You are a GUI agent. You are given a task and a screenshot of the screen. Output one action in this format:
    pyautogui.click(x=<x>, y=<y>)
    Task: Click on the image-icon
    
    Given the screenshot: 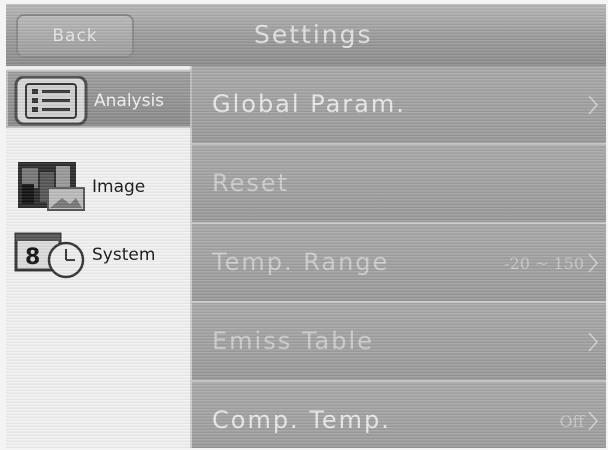 What is the action you would take?
    pyautogui.click(x=51, y=186)
    